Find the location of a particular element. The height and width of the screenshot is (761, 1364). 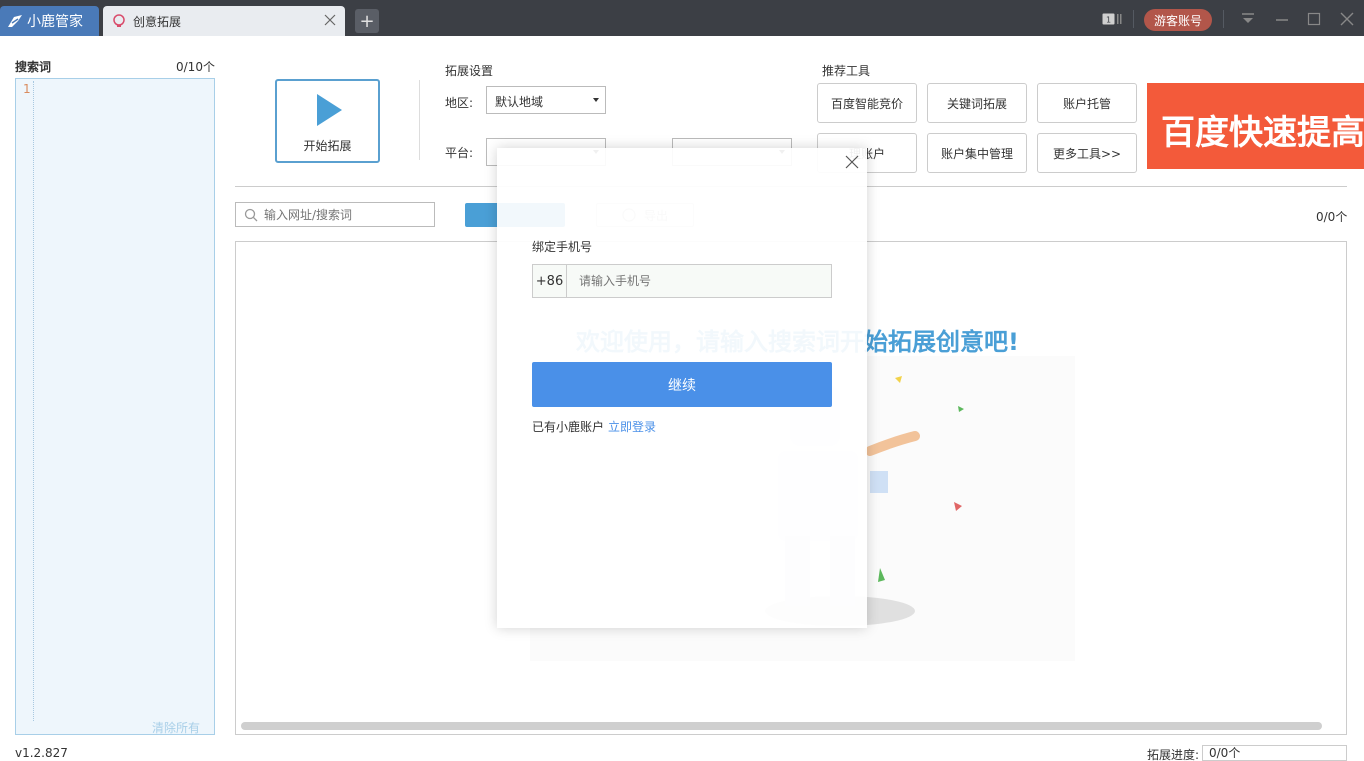

continue-button: 继续 is located at coordinates (682, 384).